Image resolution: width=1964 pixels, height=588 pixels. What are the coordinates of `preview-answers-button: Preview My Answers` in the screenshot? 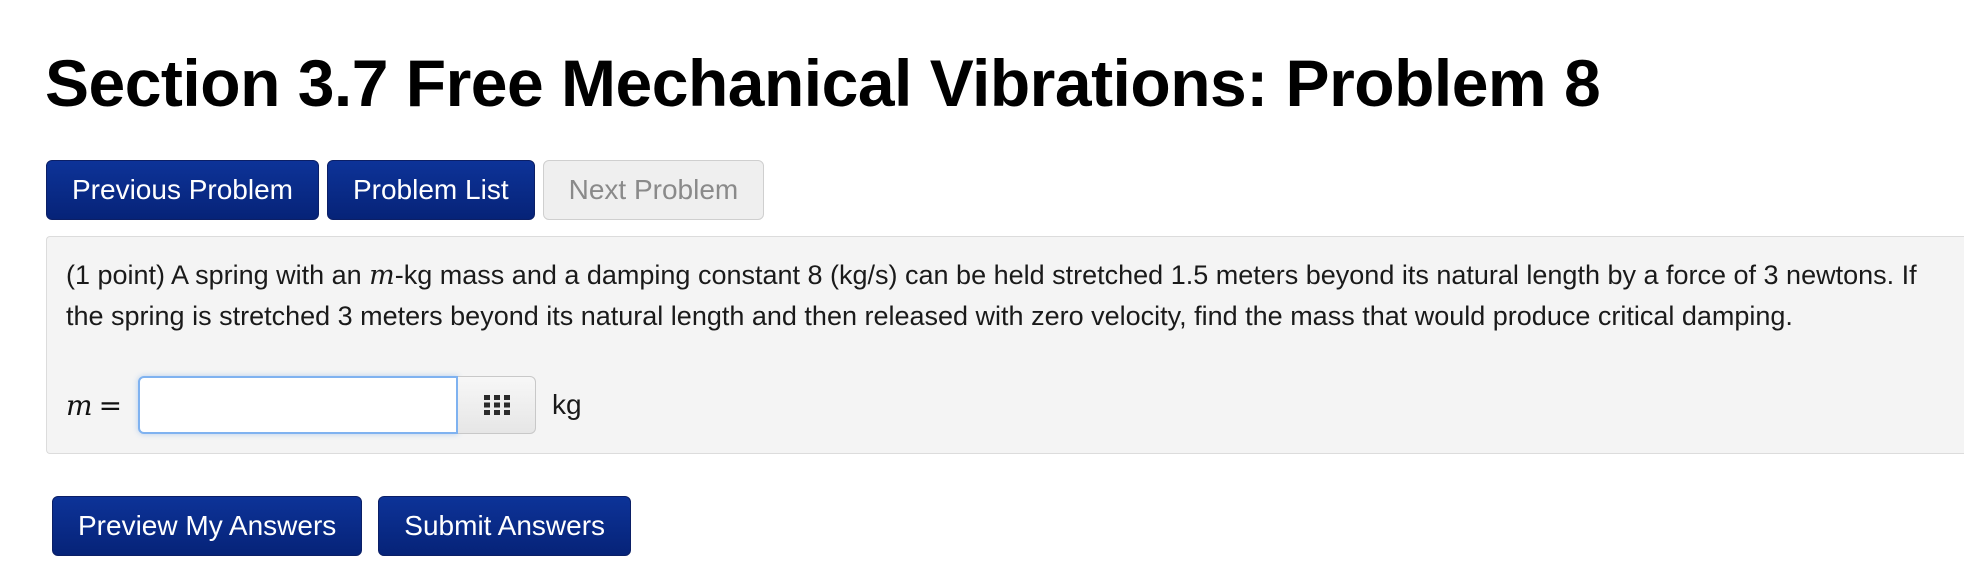 It's located at (207, 526).